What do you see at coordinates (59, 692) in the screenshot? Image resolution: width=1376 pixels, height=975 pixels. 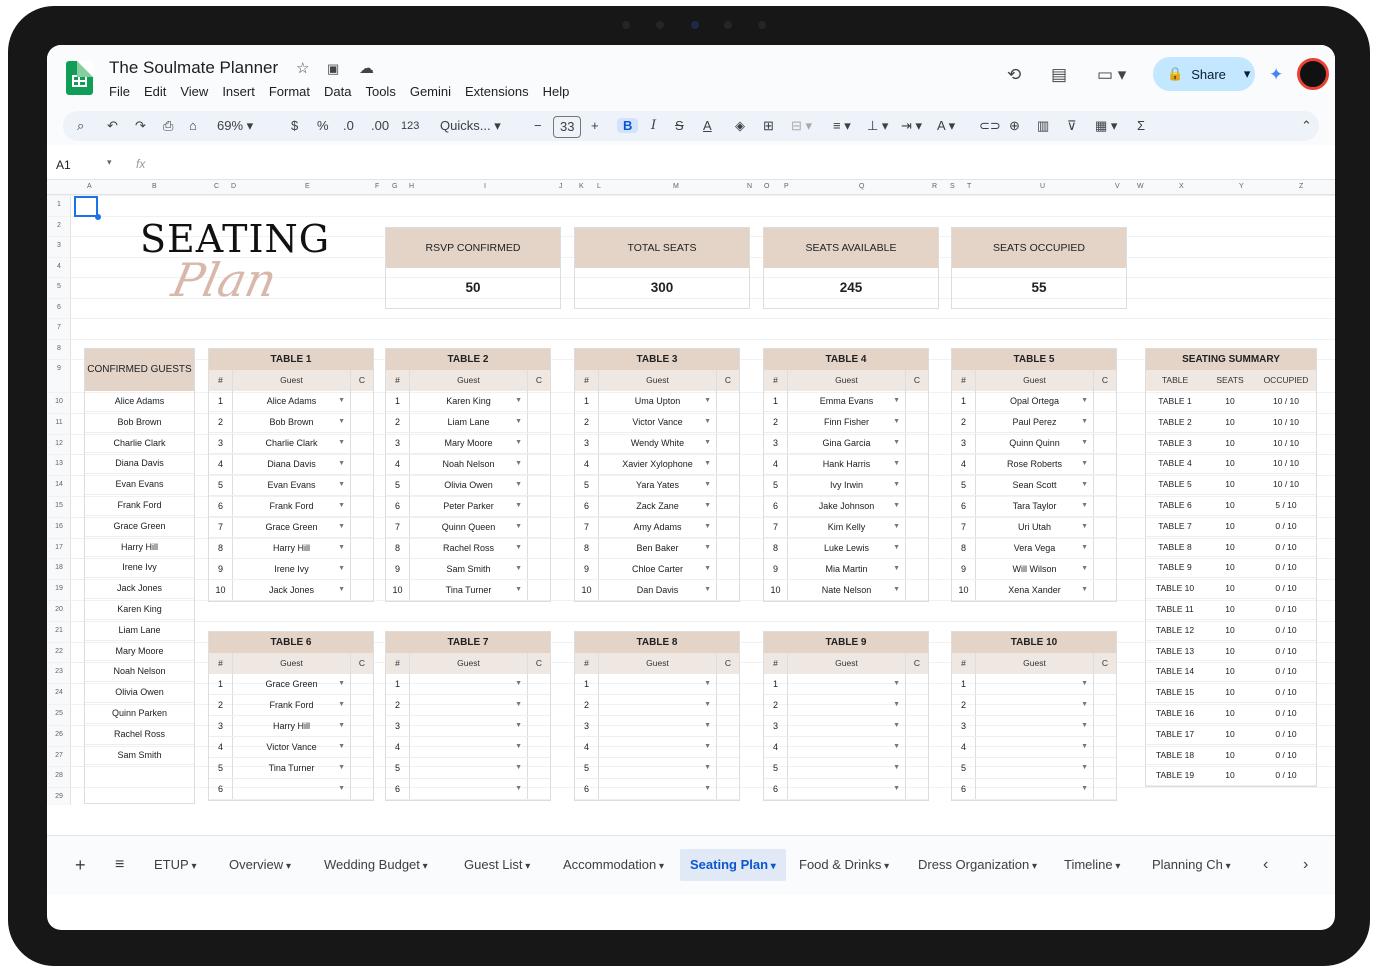 I see `row-header: 24` at bounding box center [59, 692].